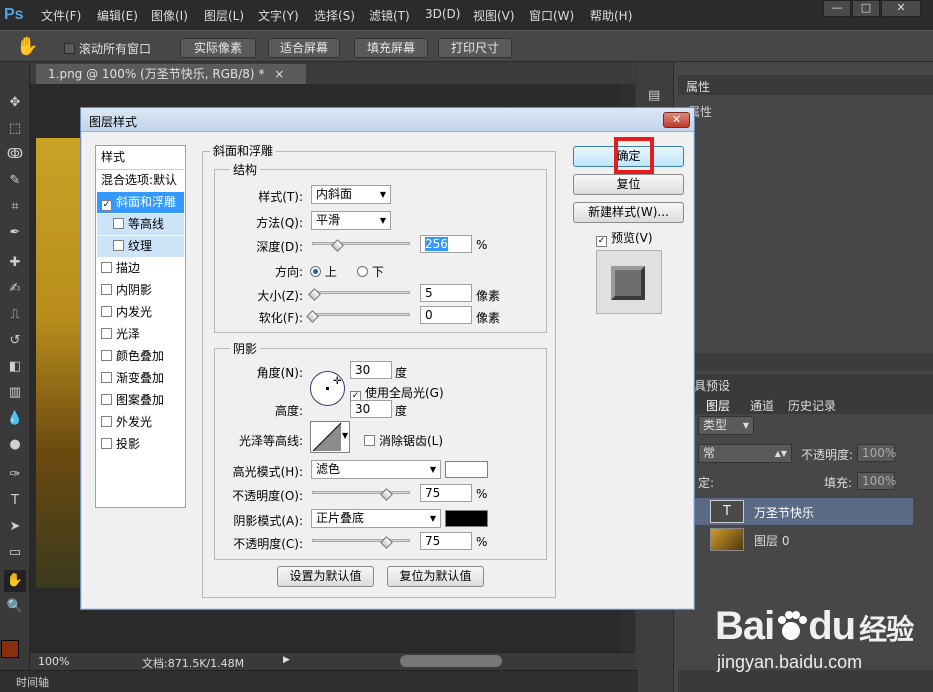 This screenshot has width=933, height=692. Describe the element at coordinates (15, 233) in the screenshot. I see `eyedropper-tool-icon: ✒` at that location.